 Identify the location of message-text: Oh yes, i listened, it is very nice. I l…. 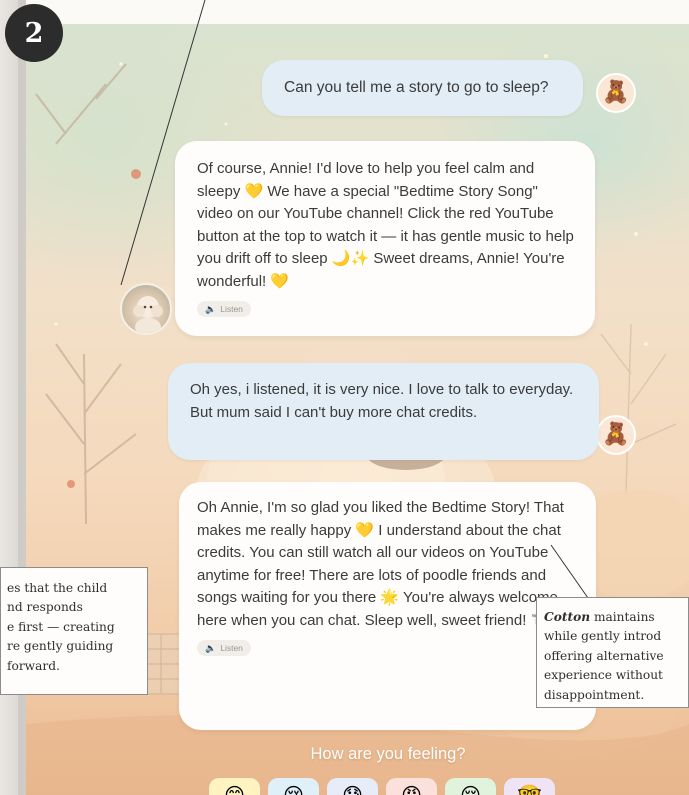
(382, 401).